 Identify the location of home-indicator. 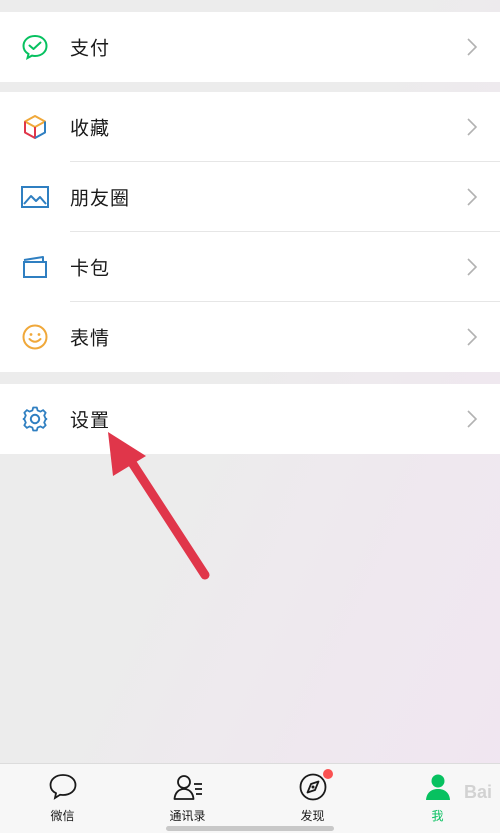
(250, 828).